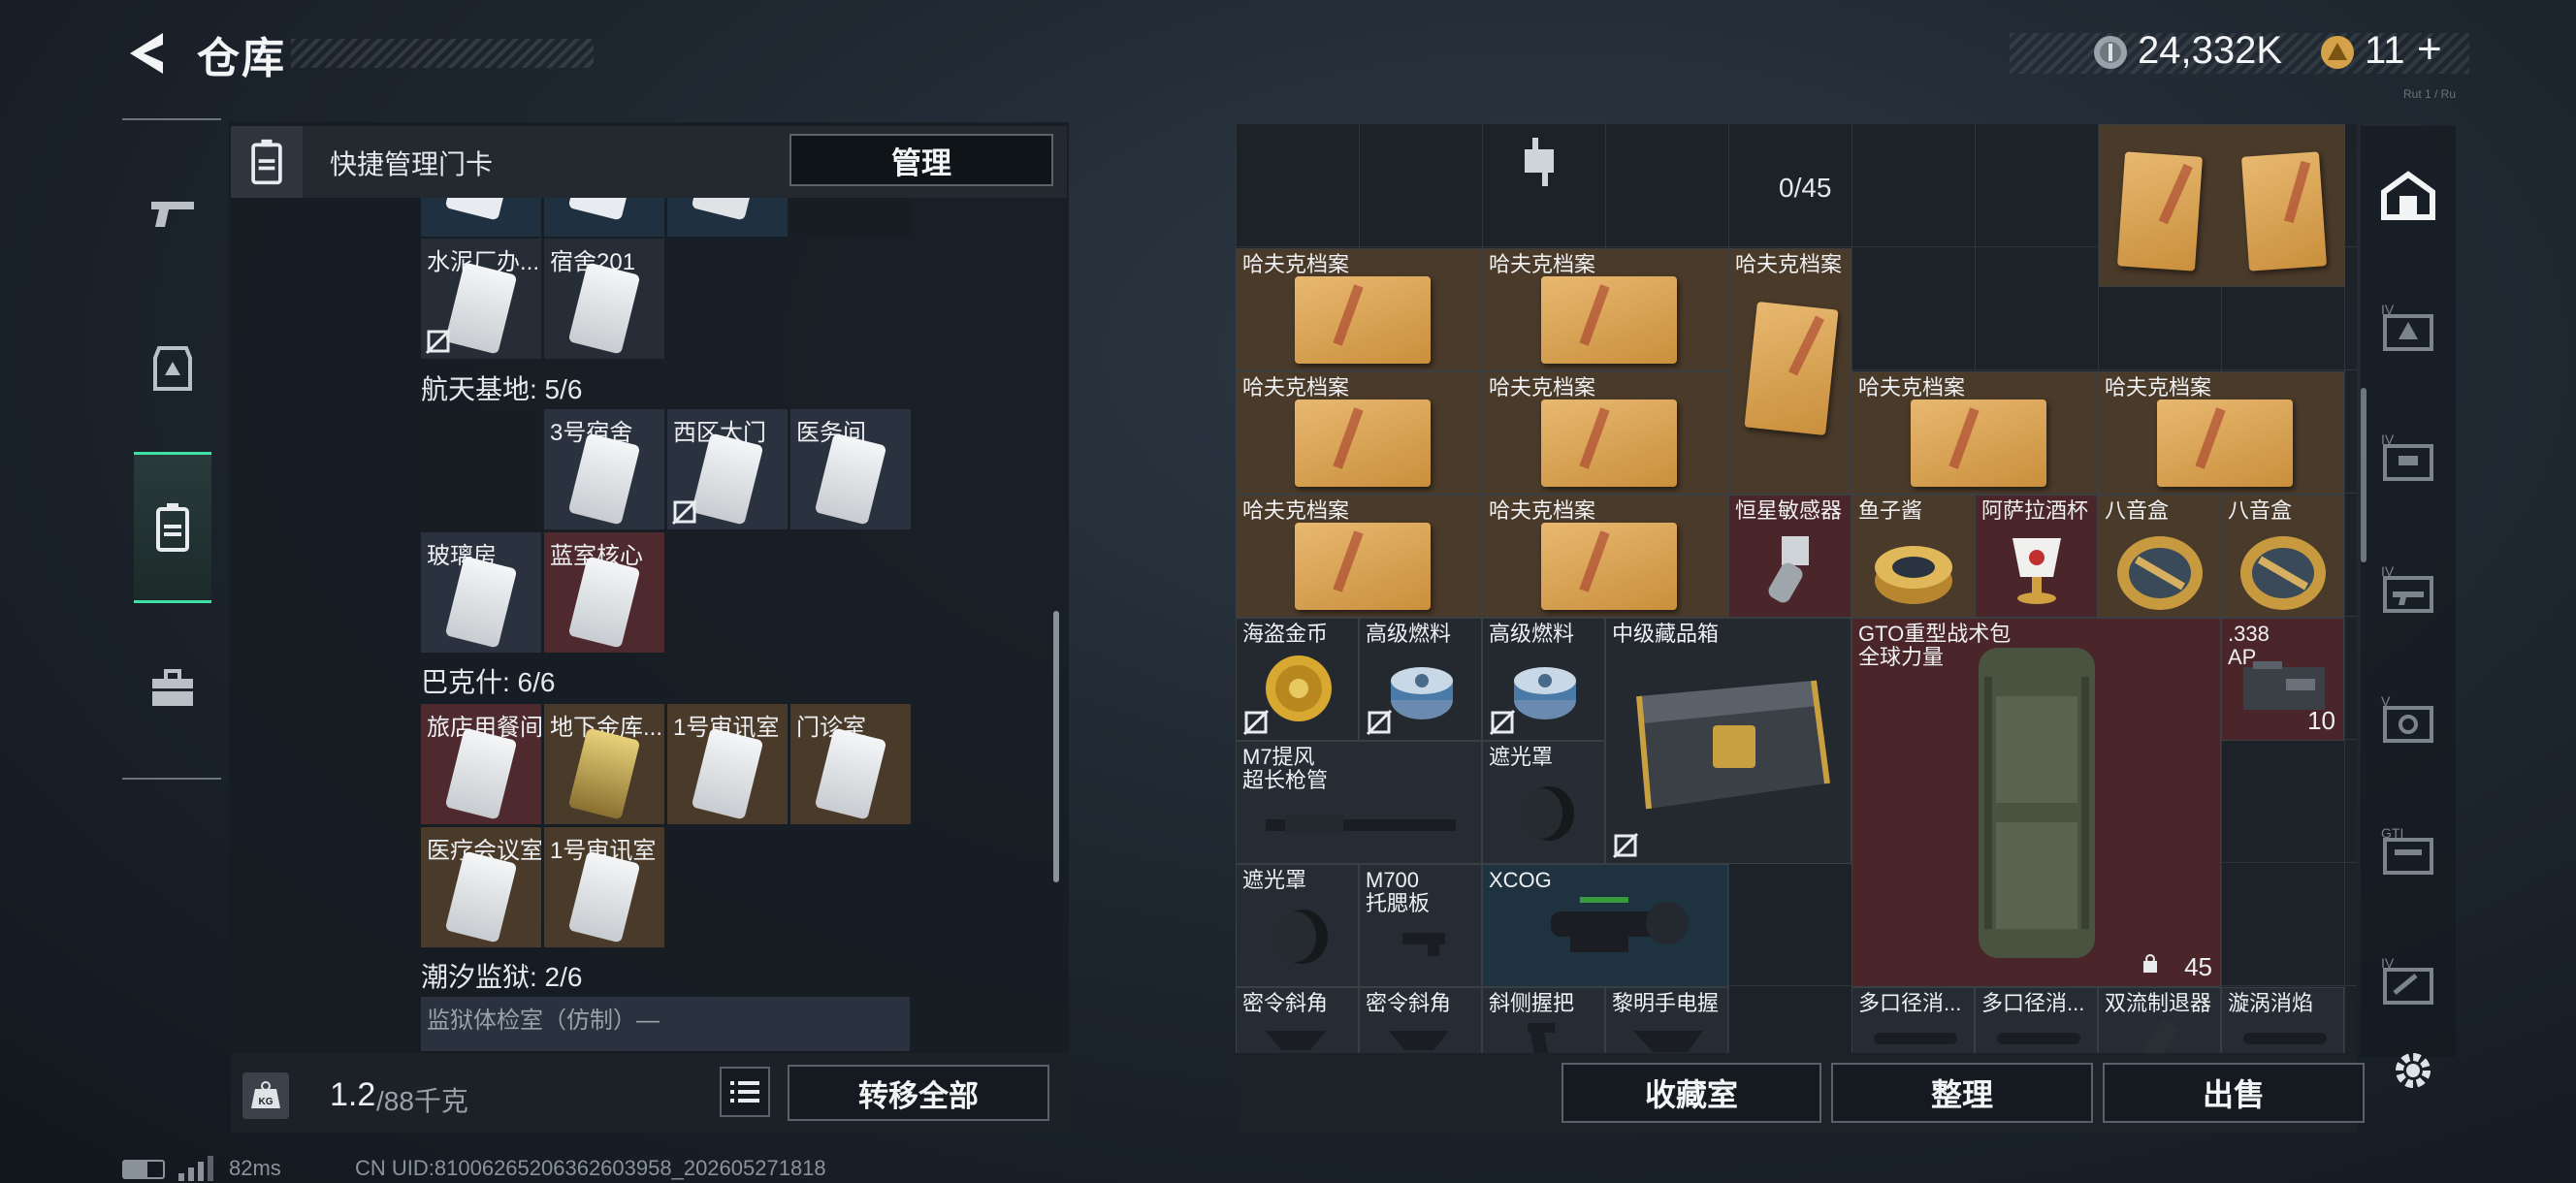  I want to click on token-count: 11, so click(2385, 50).